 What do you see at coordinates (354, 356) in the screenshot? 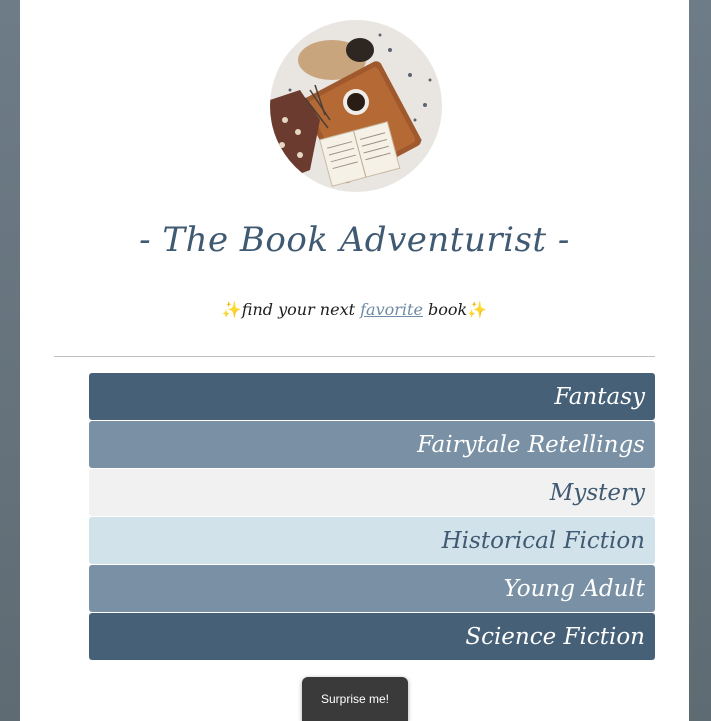
I see `divider` at bounding box center [354, 356].